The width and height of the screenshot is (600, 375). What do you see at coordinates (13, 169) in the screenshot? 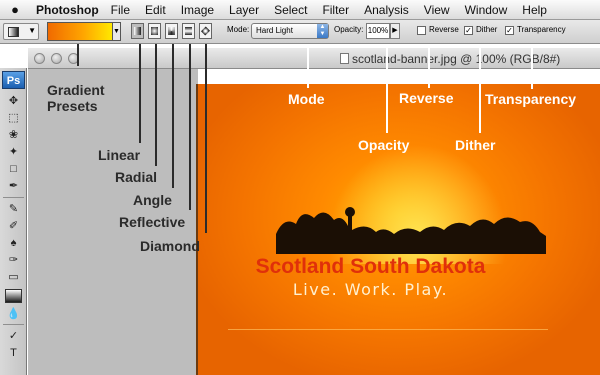
I see `crop-tool-icon: □` at bounding box center [13, 169].